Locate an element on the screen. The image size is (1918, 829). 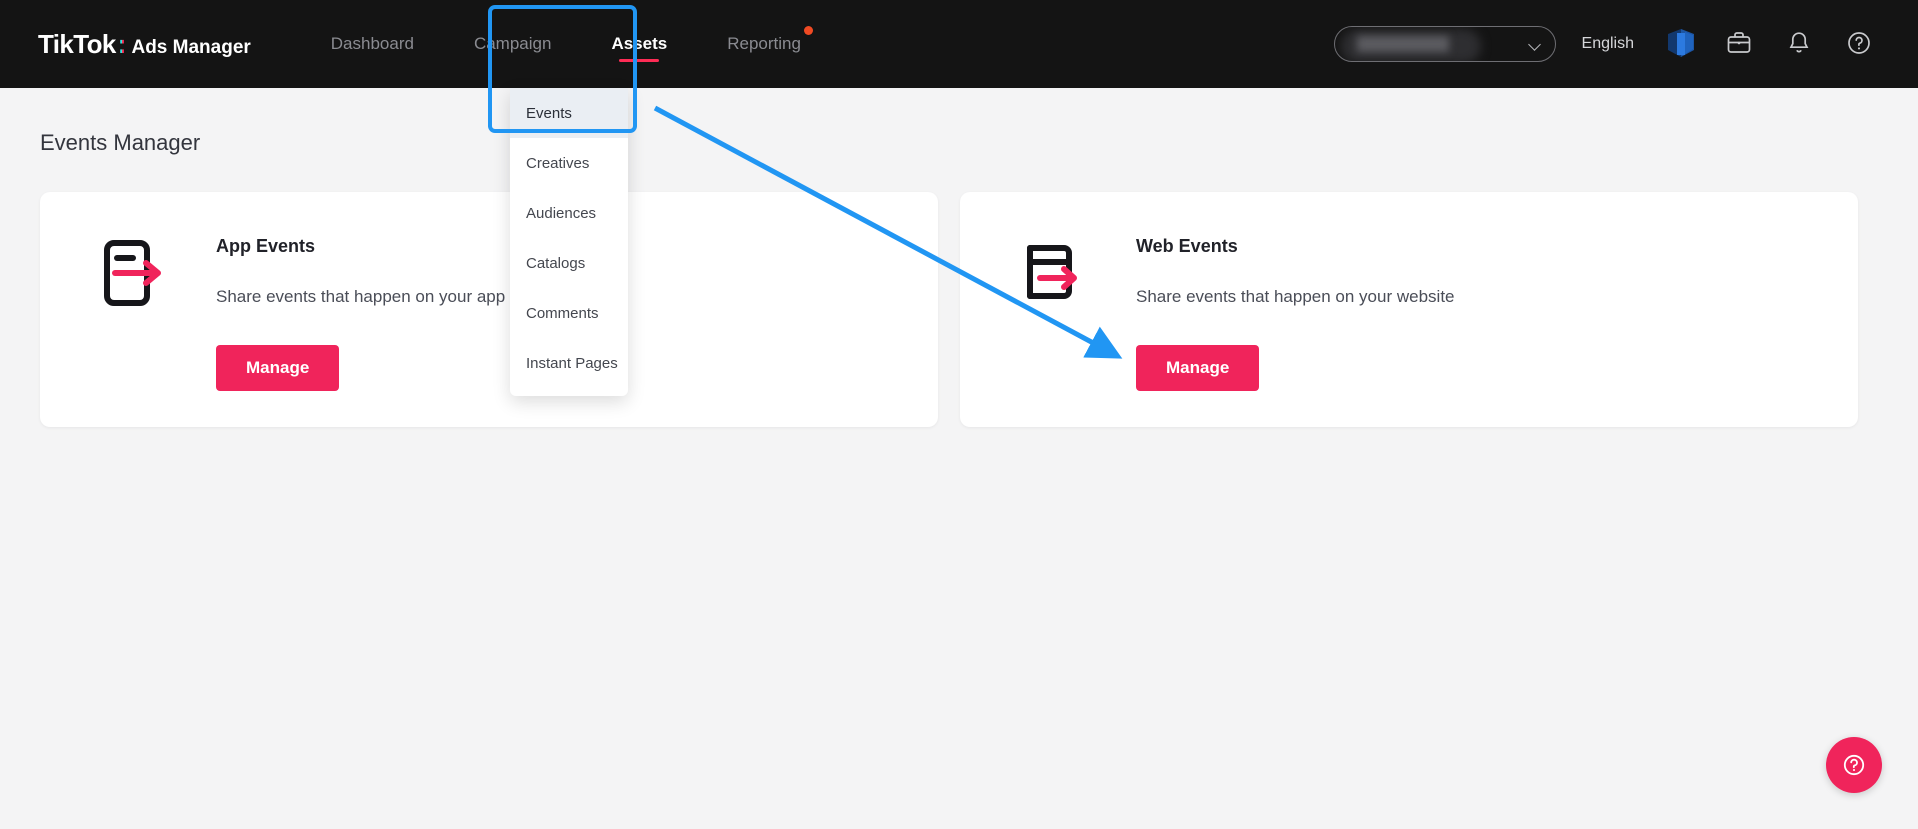
tiktok-business-cube-icon is located at coordinates (1681, 44).